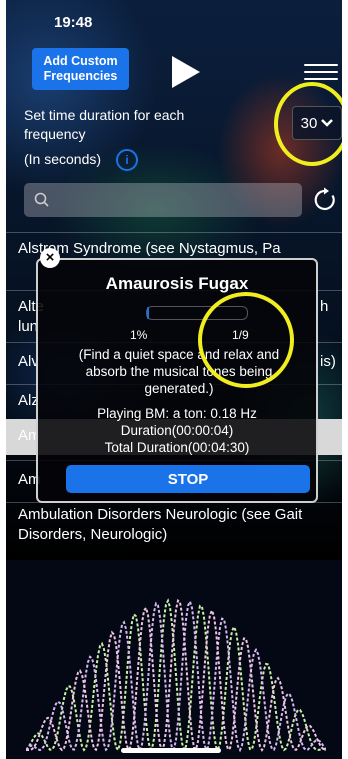 Image resolution: width=348 pixels, height=759 pixels. I want to click on home-indicator, so click(171, 750).